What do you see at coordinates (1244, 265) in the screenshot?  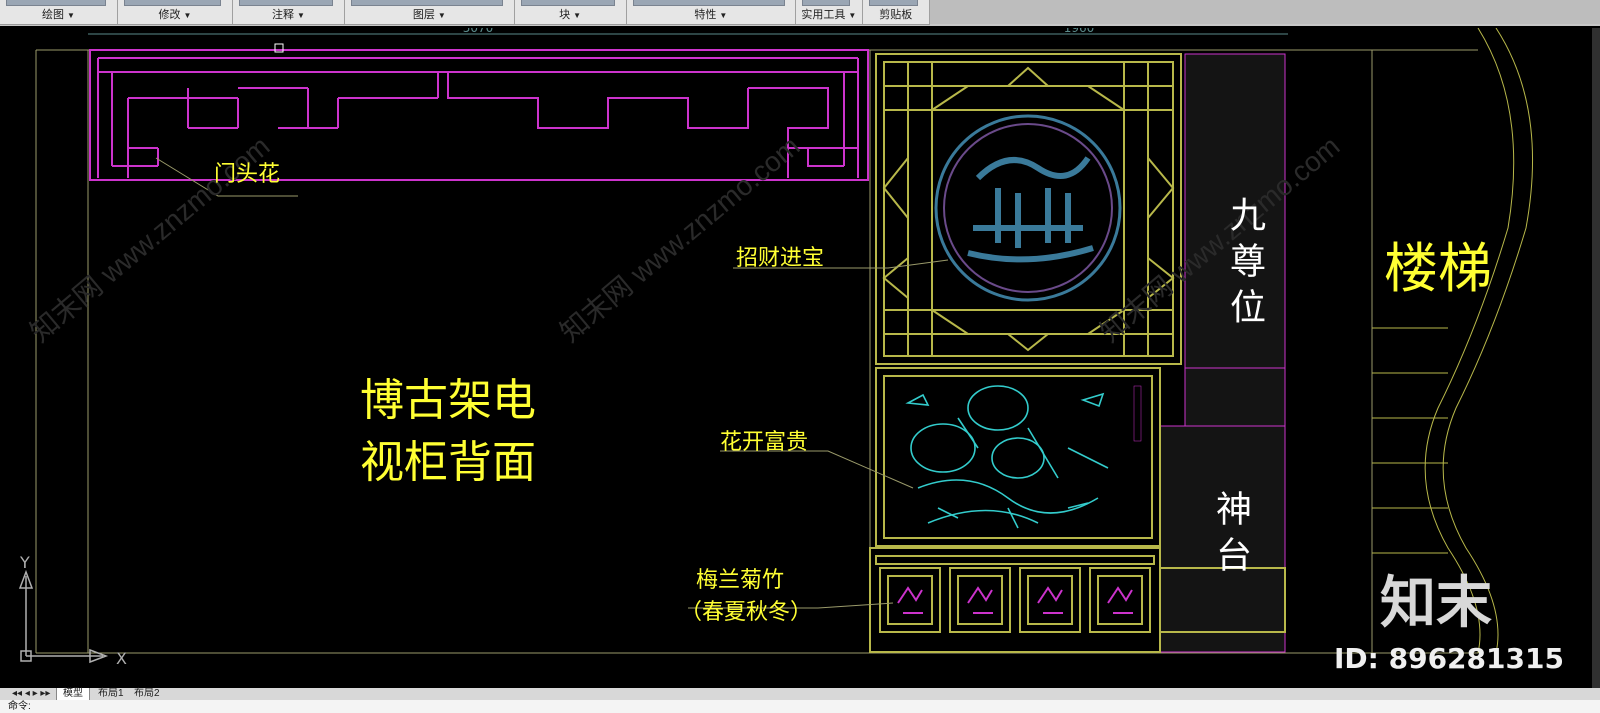 I see `label-nine-seats: 九尊位` at bounding box center [1244, 265].